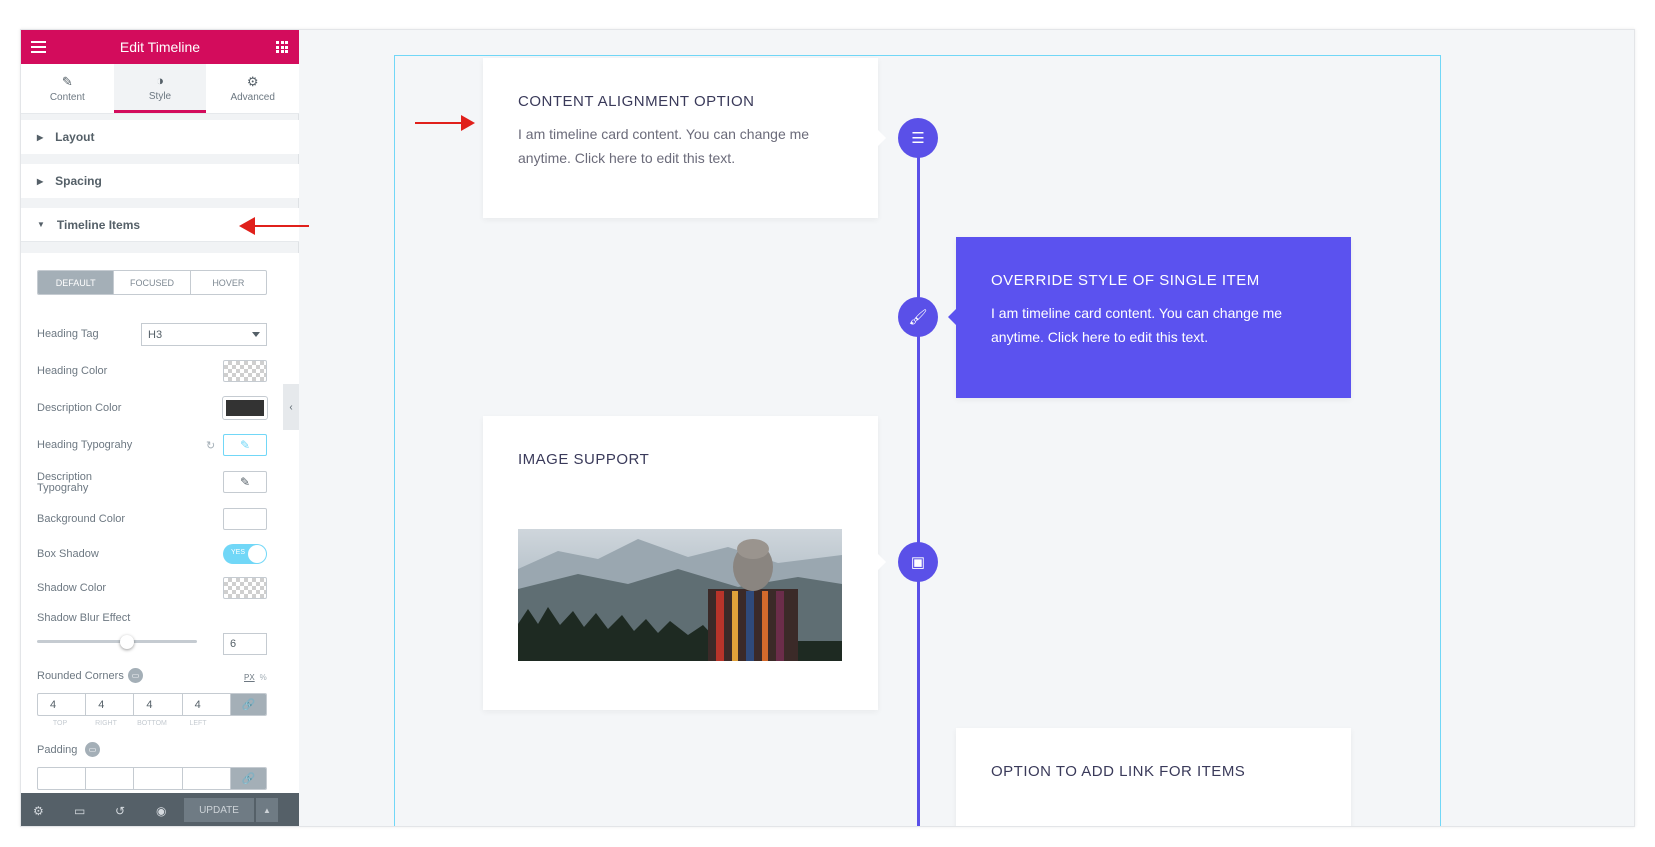  What do you see at coordinates (255, 677) in the screenshot?
I see `units-selector: PX%` at bounding box center [255, 677].